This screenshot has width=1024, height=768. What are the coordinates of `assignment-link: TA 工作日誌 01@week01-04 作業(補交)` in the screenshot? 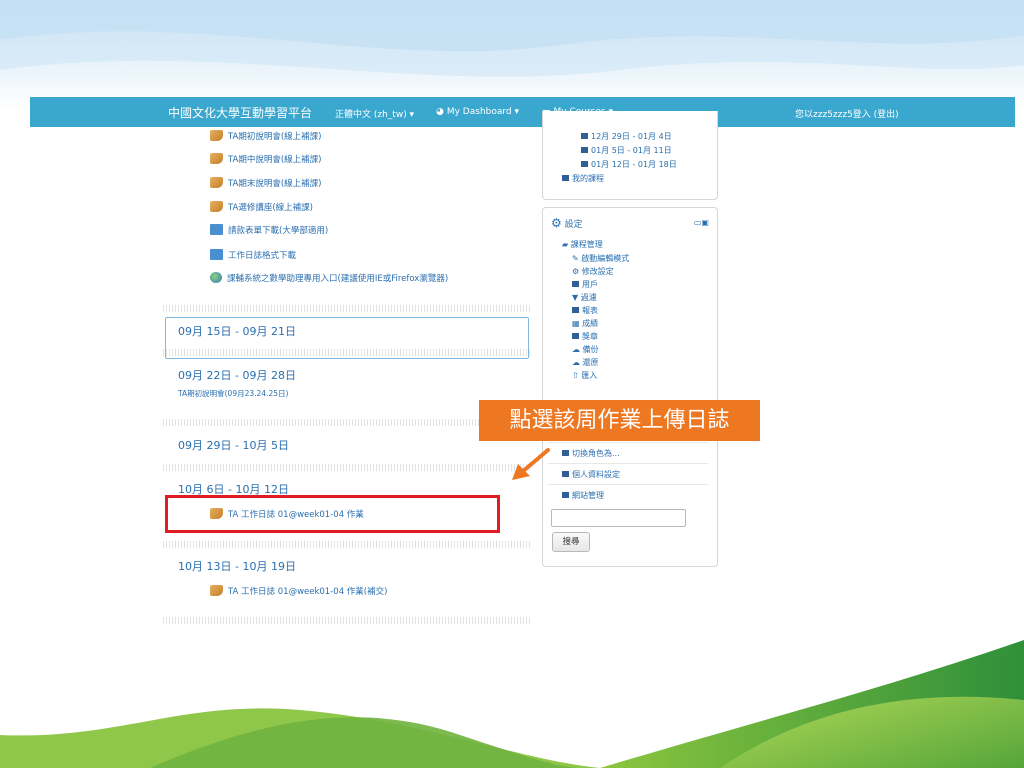 It's located at (298, 591).